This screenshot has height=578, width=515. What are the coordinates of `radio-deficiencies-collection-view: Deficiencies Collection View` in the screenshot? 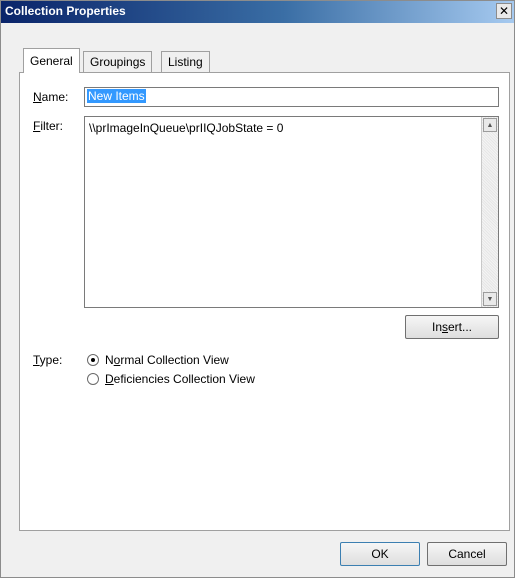 It's located at (171, 379).